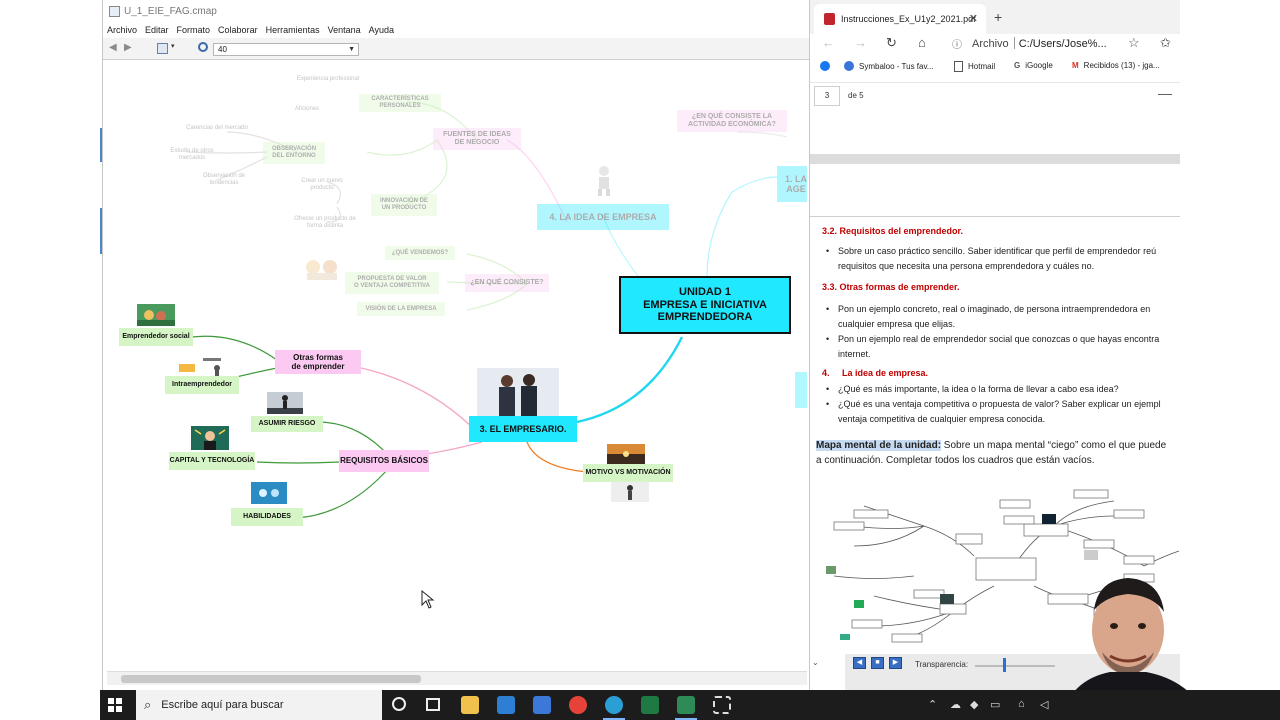 This screenshot has width=1280, height=720. I want to click on concept-motivo-motivacion: MOTIVO VS MOTIVACIÓN, so click(628, 473).